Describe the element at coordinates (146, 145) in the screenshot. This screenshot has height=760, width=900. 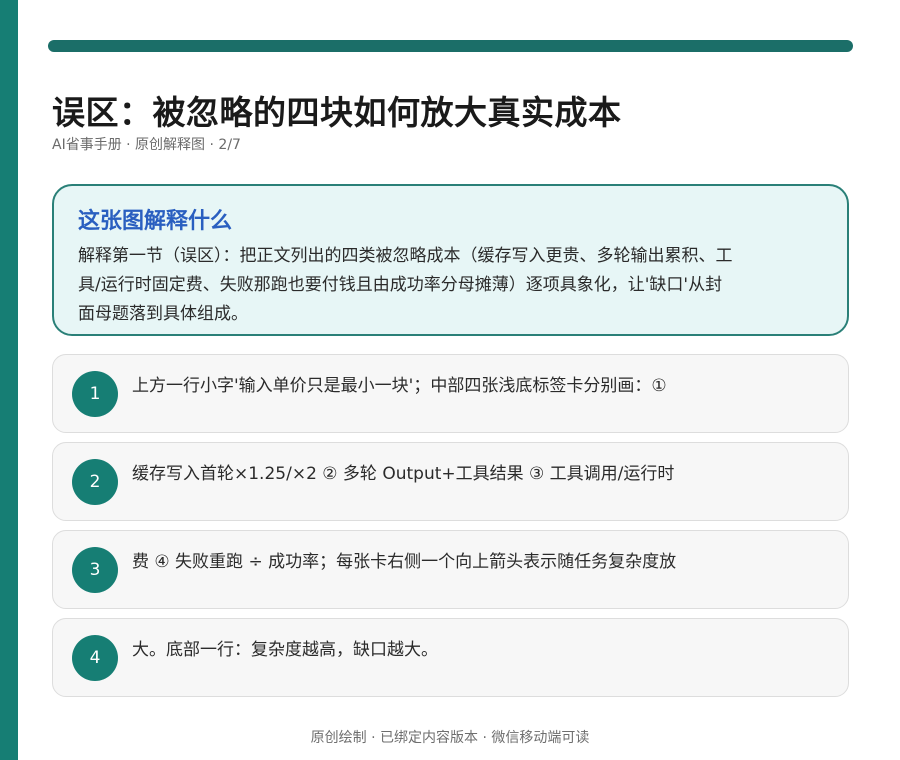
I see `page-subtitle: AI省事手册 · 原创解释图 · 2/7` at that location.